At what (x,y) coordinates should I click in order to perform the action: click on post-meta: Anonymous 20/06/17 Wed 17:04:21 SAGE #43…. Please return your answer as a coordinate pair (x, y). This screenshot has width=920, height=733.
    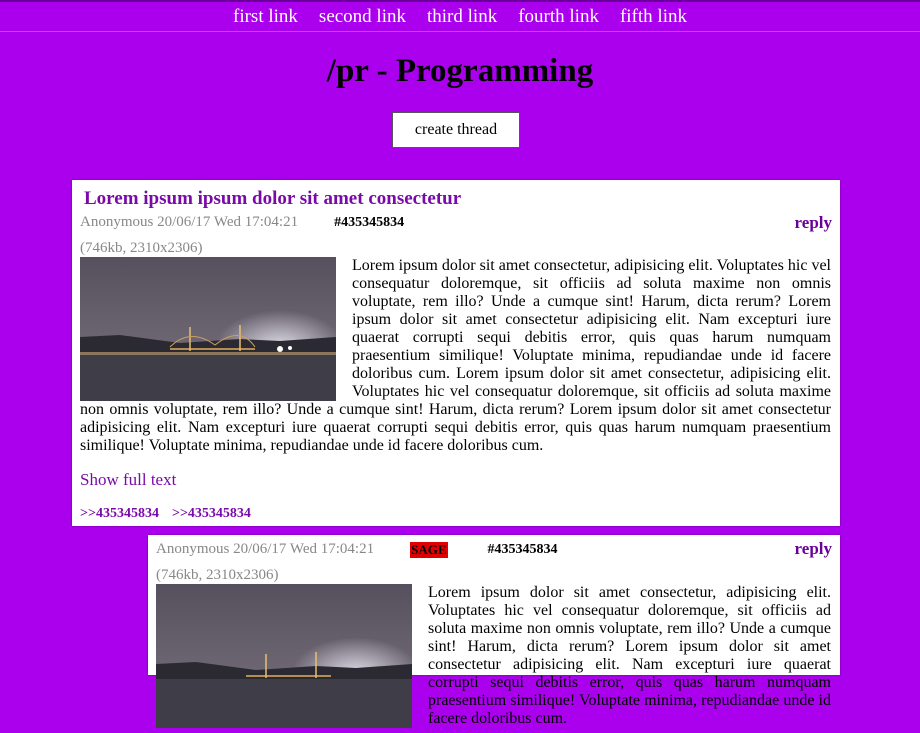
    Looking at the image, I should click on (357, 549).